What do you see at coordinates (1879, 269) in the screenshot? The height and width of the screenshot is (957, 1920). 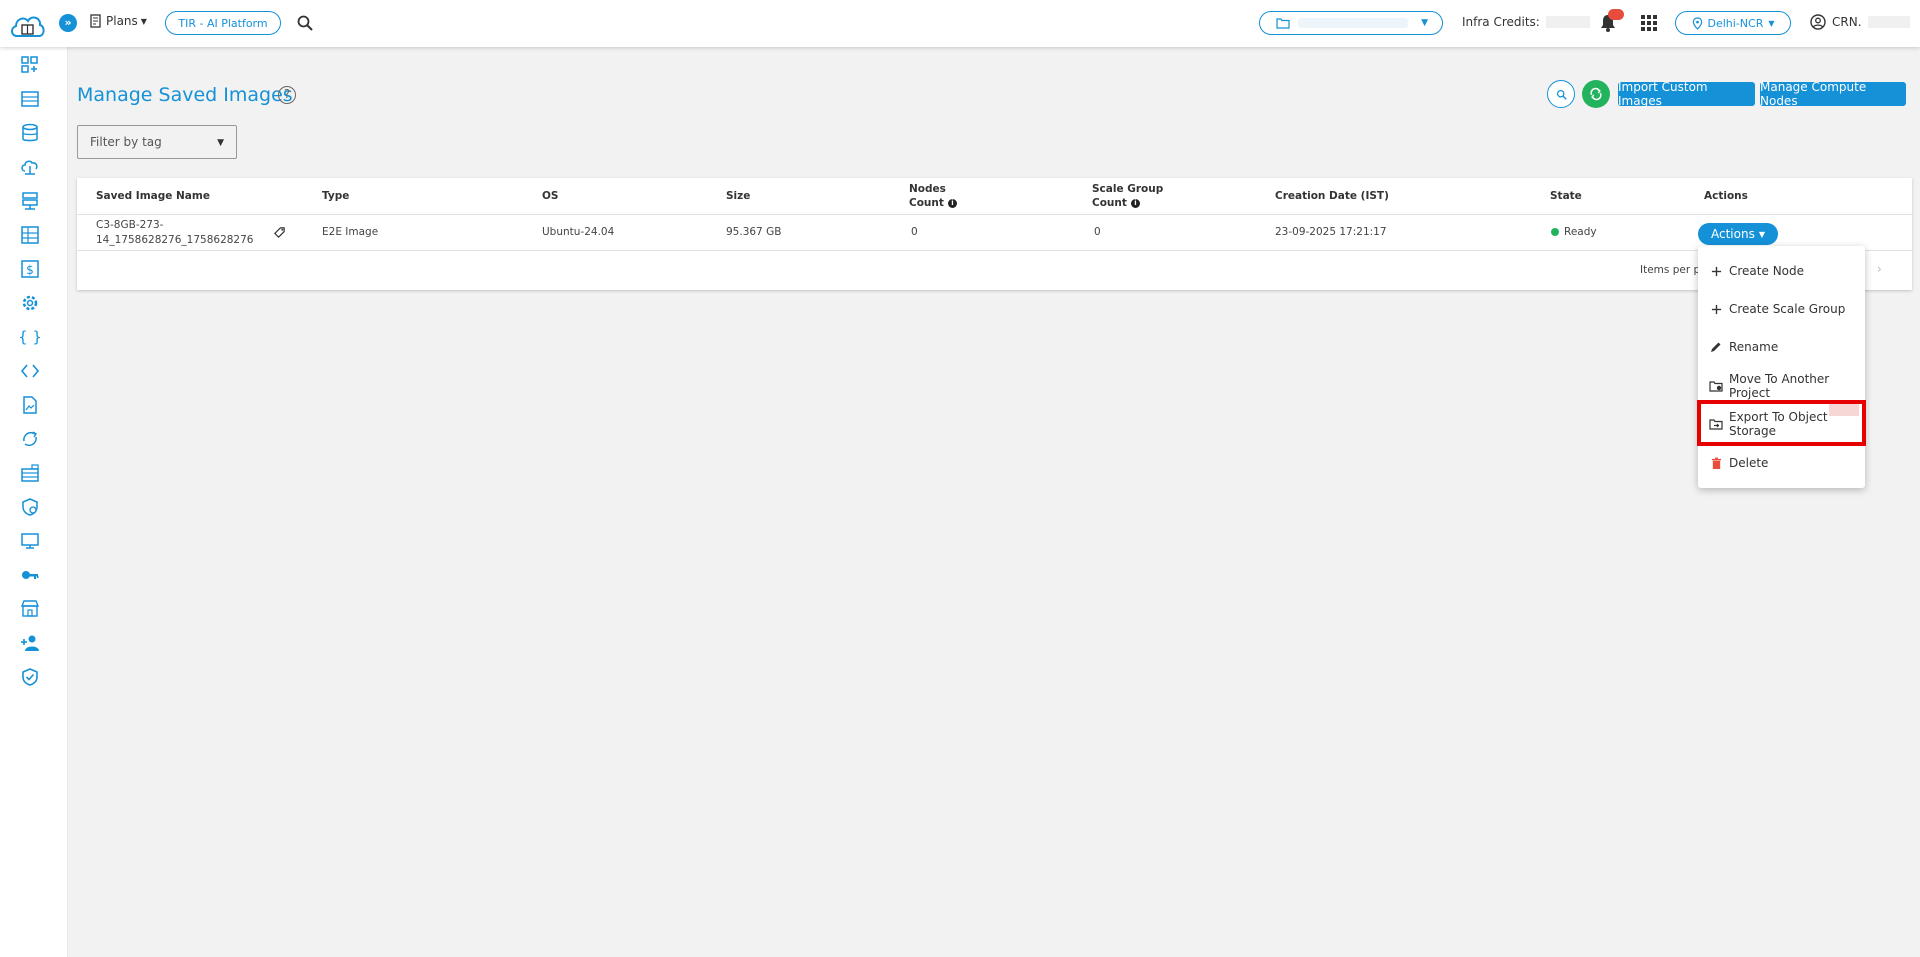 I see `next-page-icon: ›` at bounding box center [1879, 269].